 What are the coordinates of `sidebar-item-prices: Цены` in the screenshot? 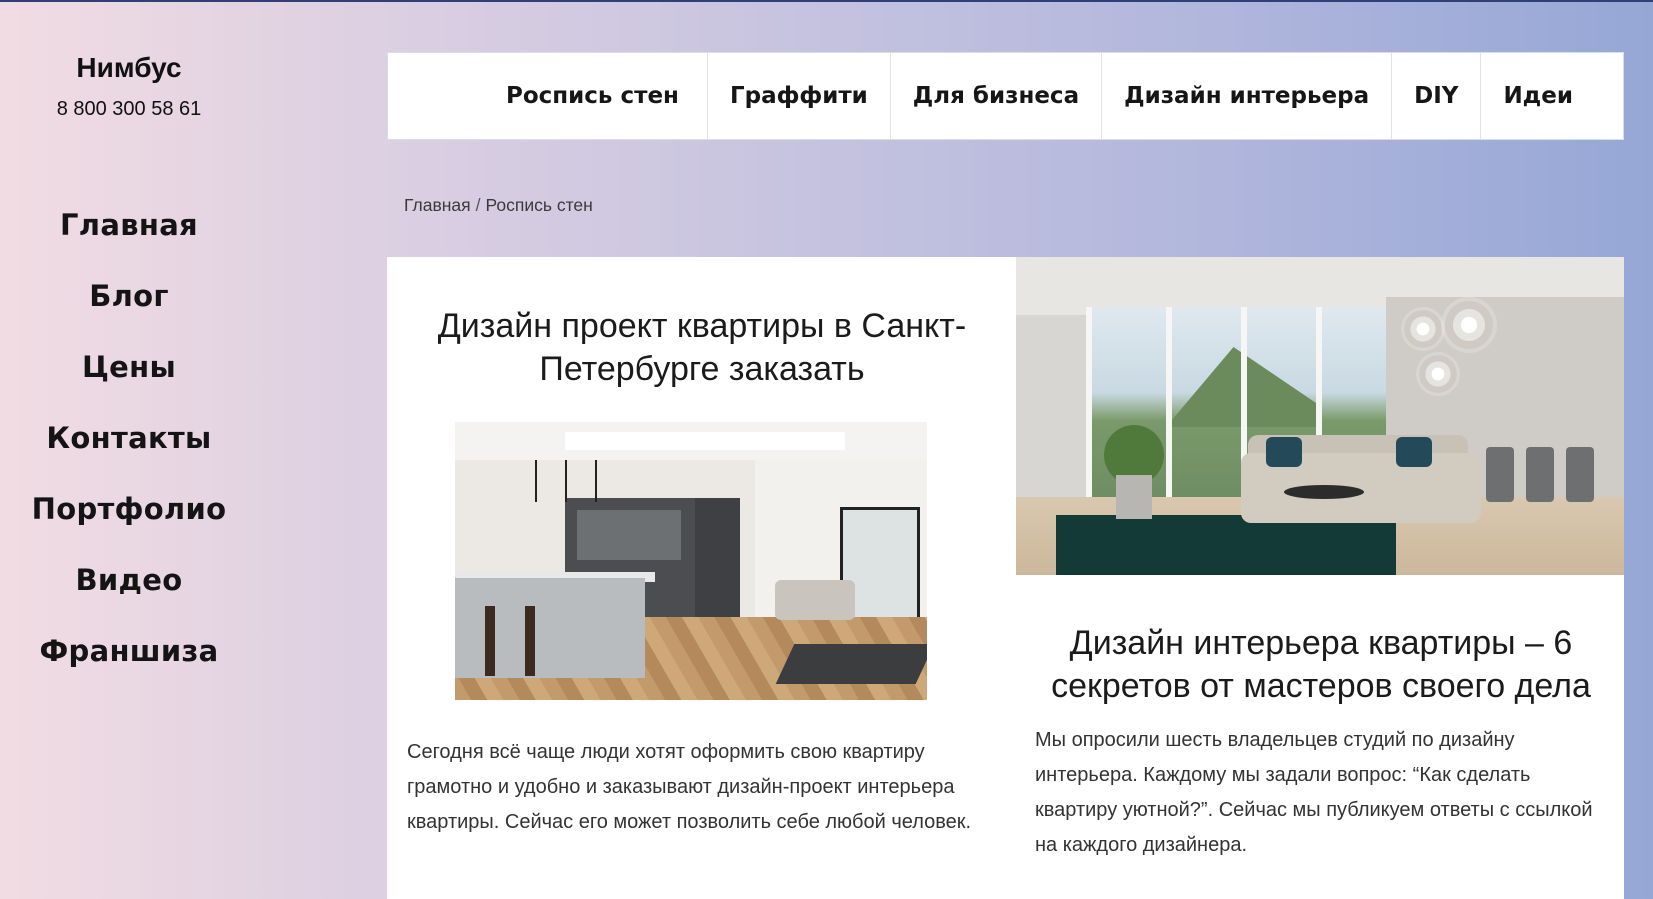 It's located at (129, 380).